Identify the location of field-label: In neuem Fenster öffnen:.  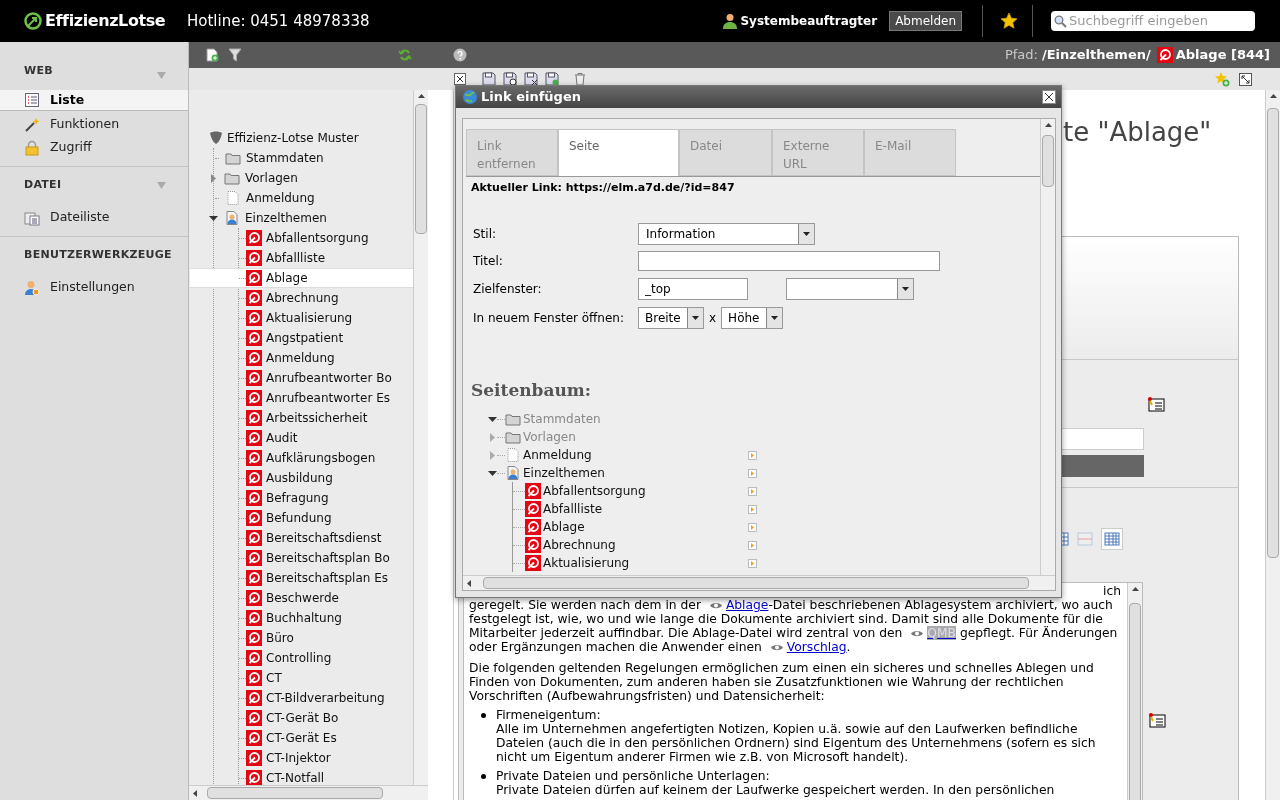
(549, 318).